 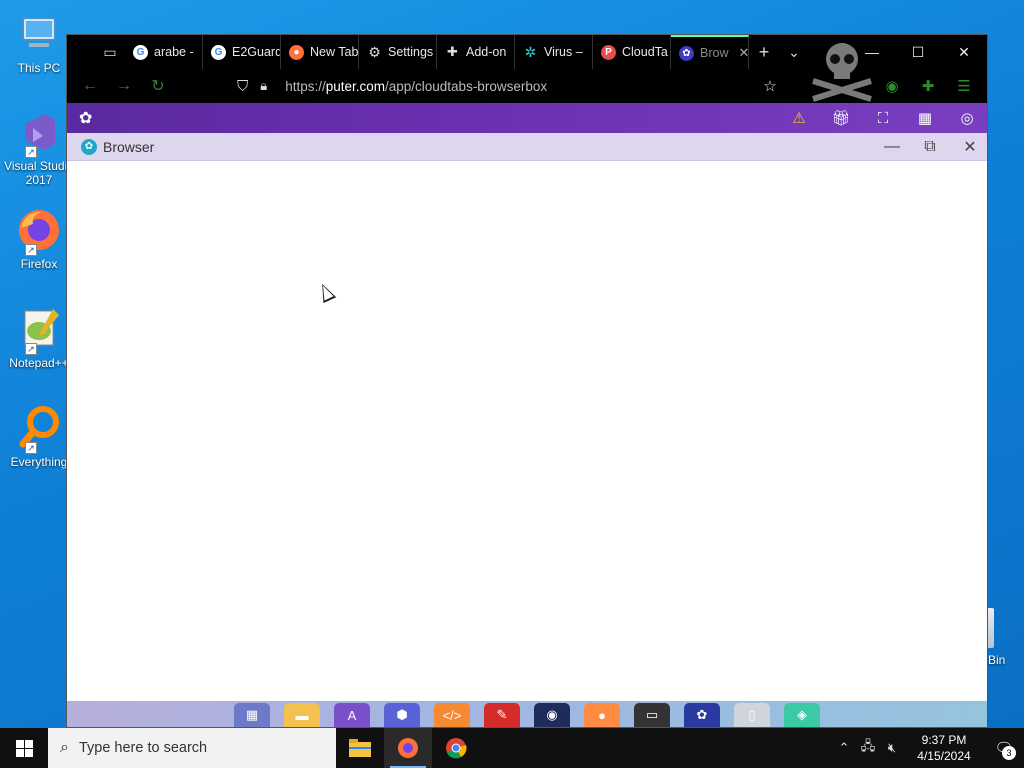 I want to click on app-launcher-icon: ▦, so click(x=252, y=715).